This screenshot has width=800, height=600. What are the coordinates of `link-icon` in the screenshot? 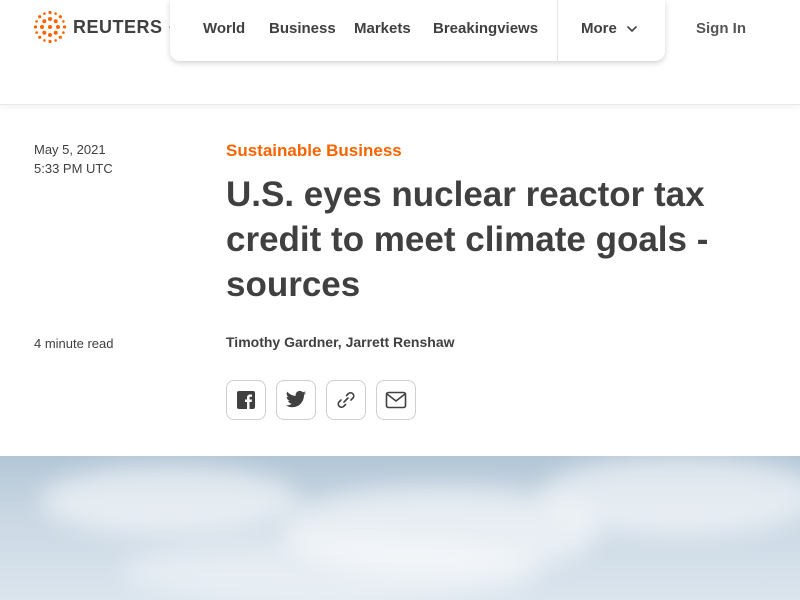 It's located at (346, 400).